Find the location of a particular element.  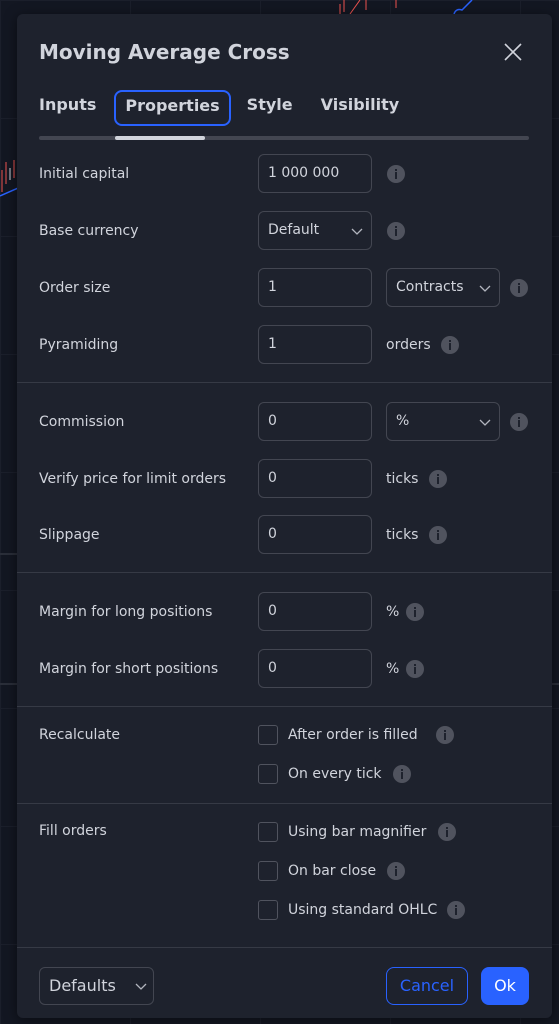

dialog-title: Moving Average Cross is located at coordinates (164, 52).